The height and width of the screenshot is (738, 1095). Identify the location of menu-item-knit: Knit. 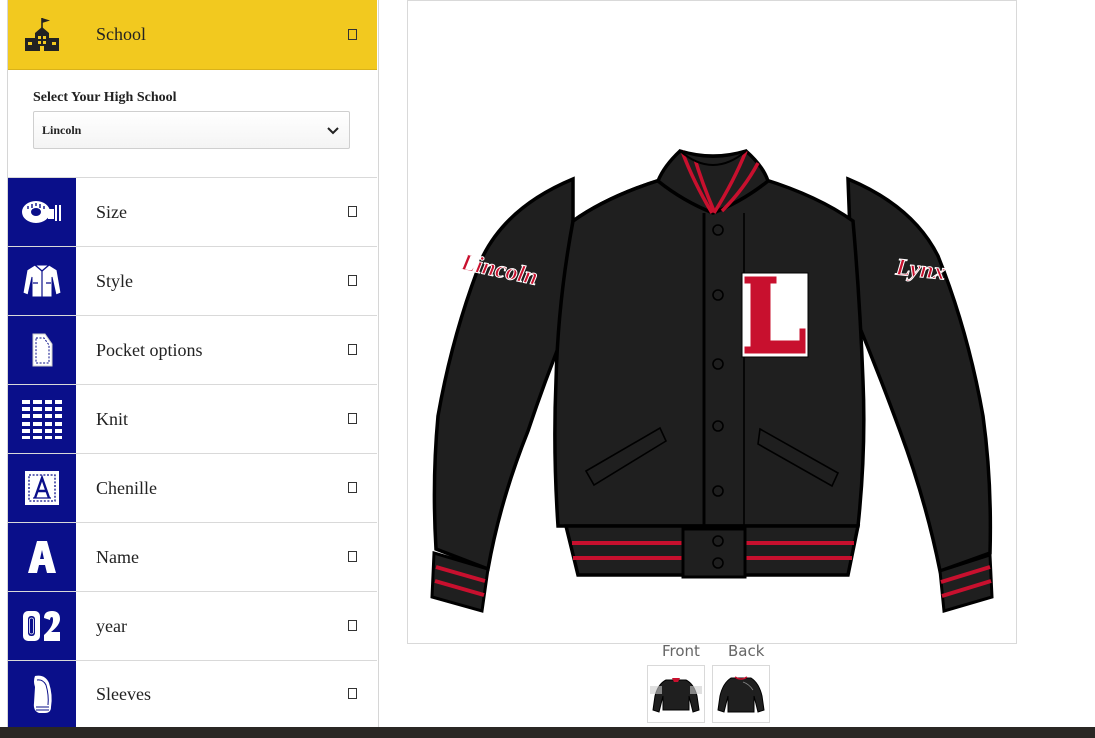
(192, 419).